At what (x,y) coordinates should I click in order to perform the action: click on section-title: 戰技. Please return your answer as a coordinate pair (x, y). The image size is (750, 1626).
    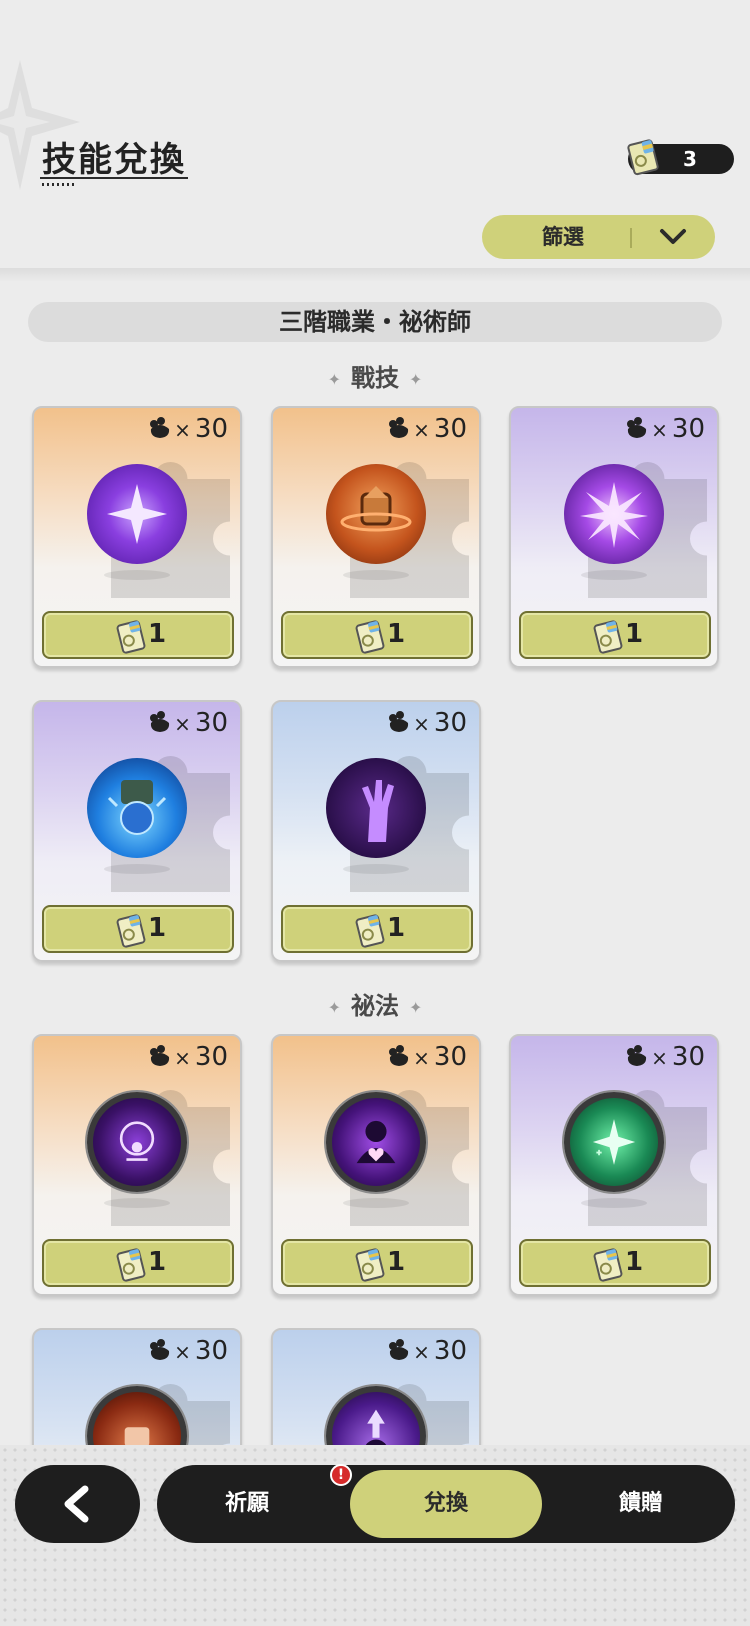
    Looking at the image, I should click on (375, 378).